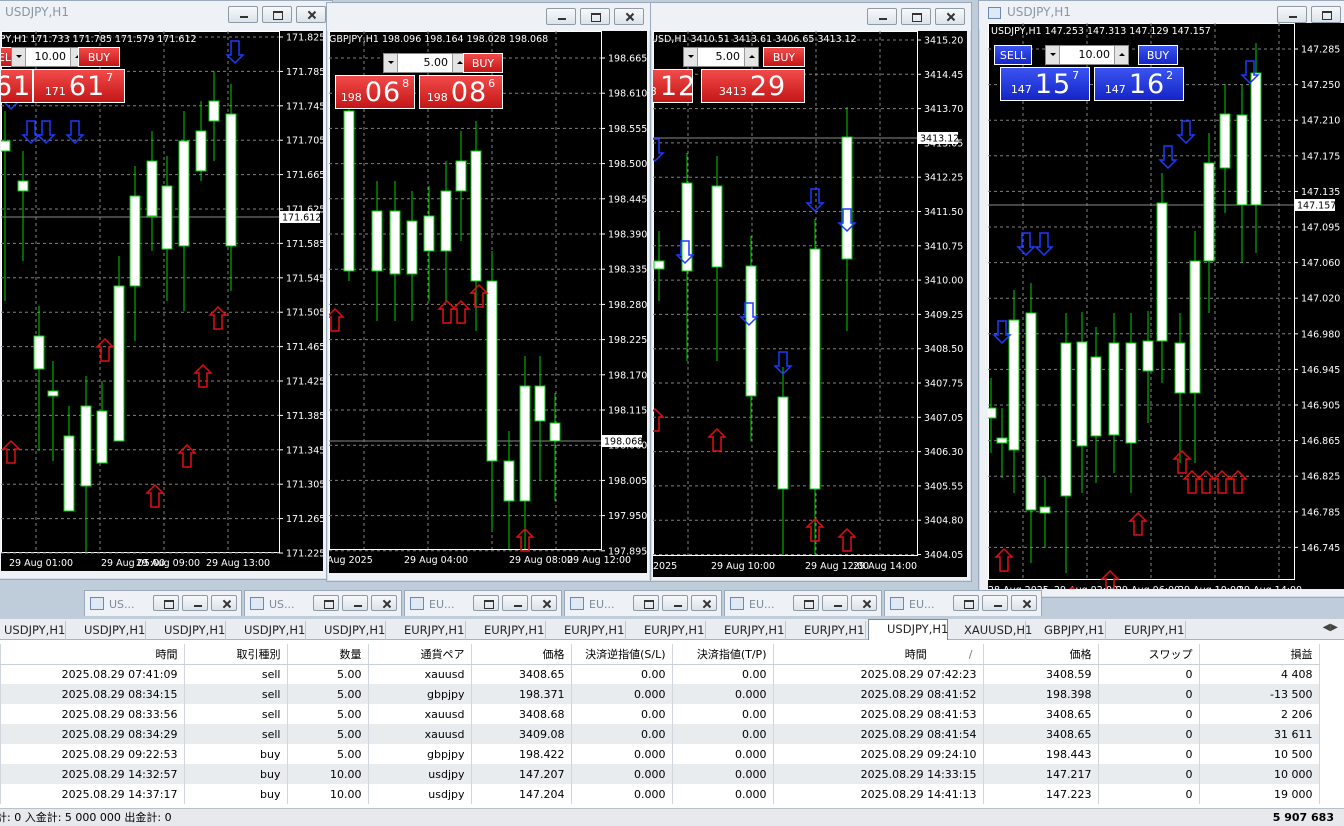  I want to click on buy-price-button: 147 16 2, so click(1139, 84).